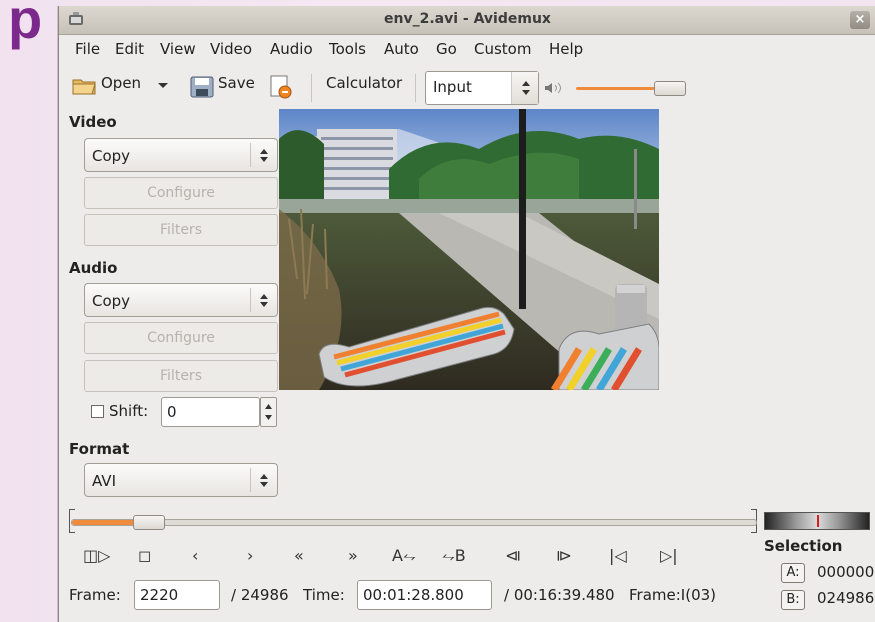  I want to click on frame-label: Frame:, so click(95, 595).